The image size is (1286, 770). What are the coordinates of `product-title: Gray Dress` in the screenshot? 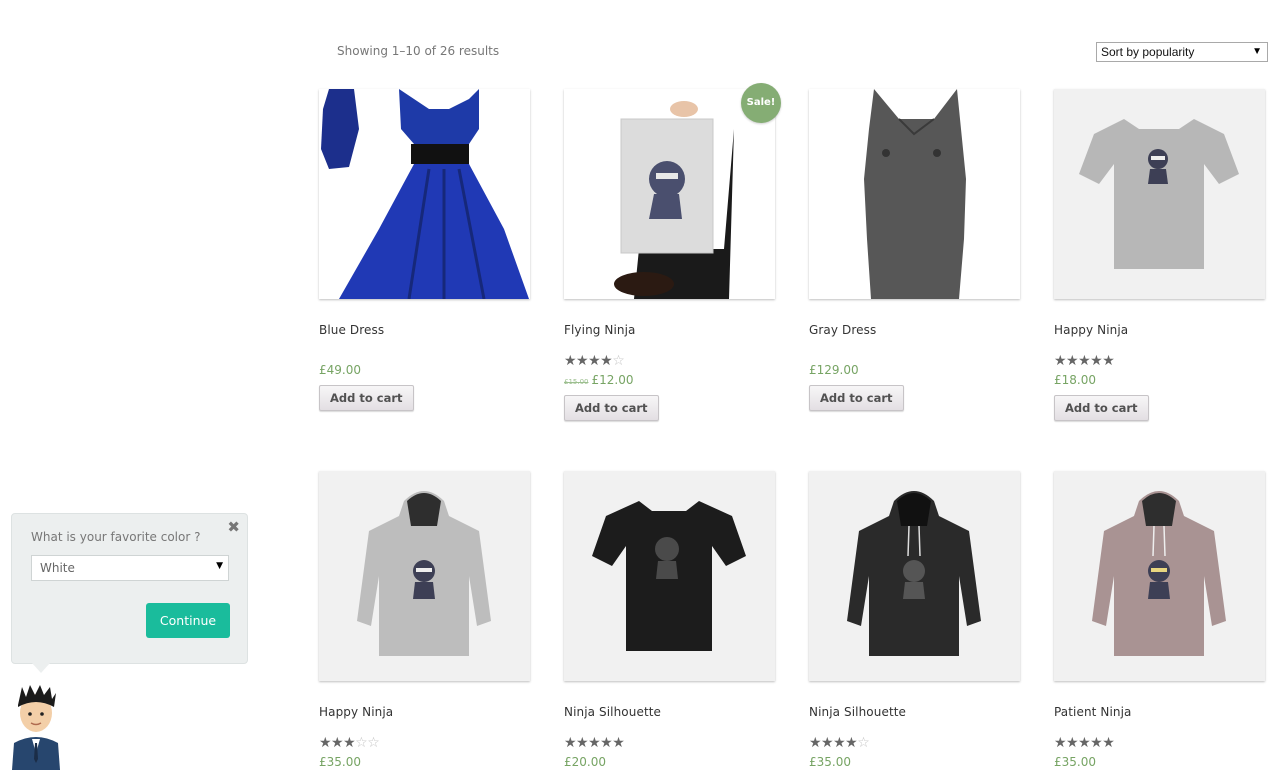 It's located at (914, 332).